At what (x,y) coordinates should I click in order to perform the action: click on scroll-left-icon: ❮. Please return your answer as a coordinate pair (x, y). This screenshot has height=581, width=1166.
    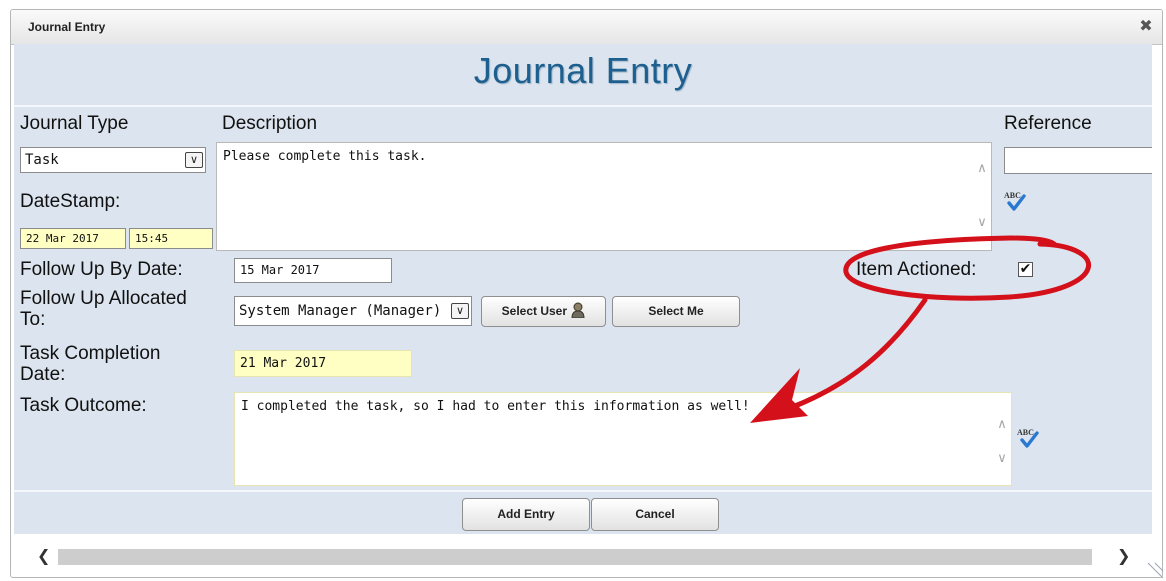
    Looking at the image, I should click on (43, 556).